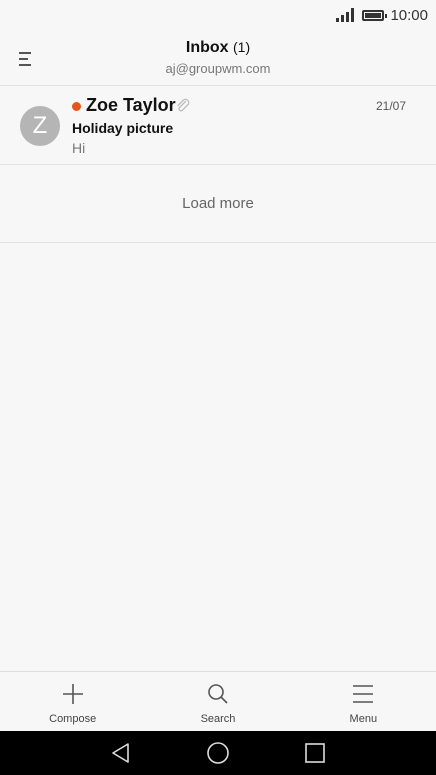  I want to click on page-title: Inbox (1), so click(218, 48).